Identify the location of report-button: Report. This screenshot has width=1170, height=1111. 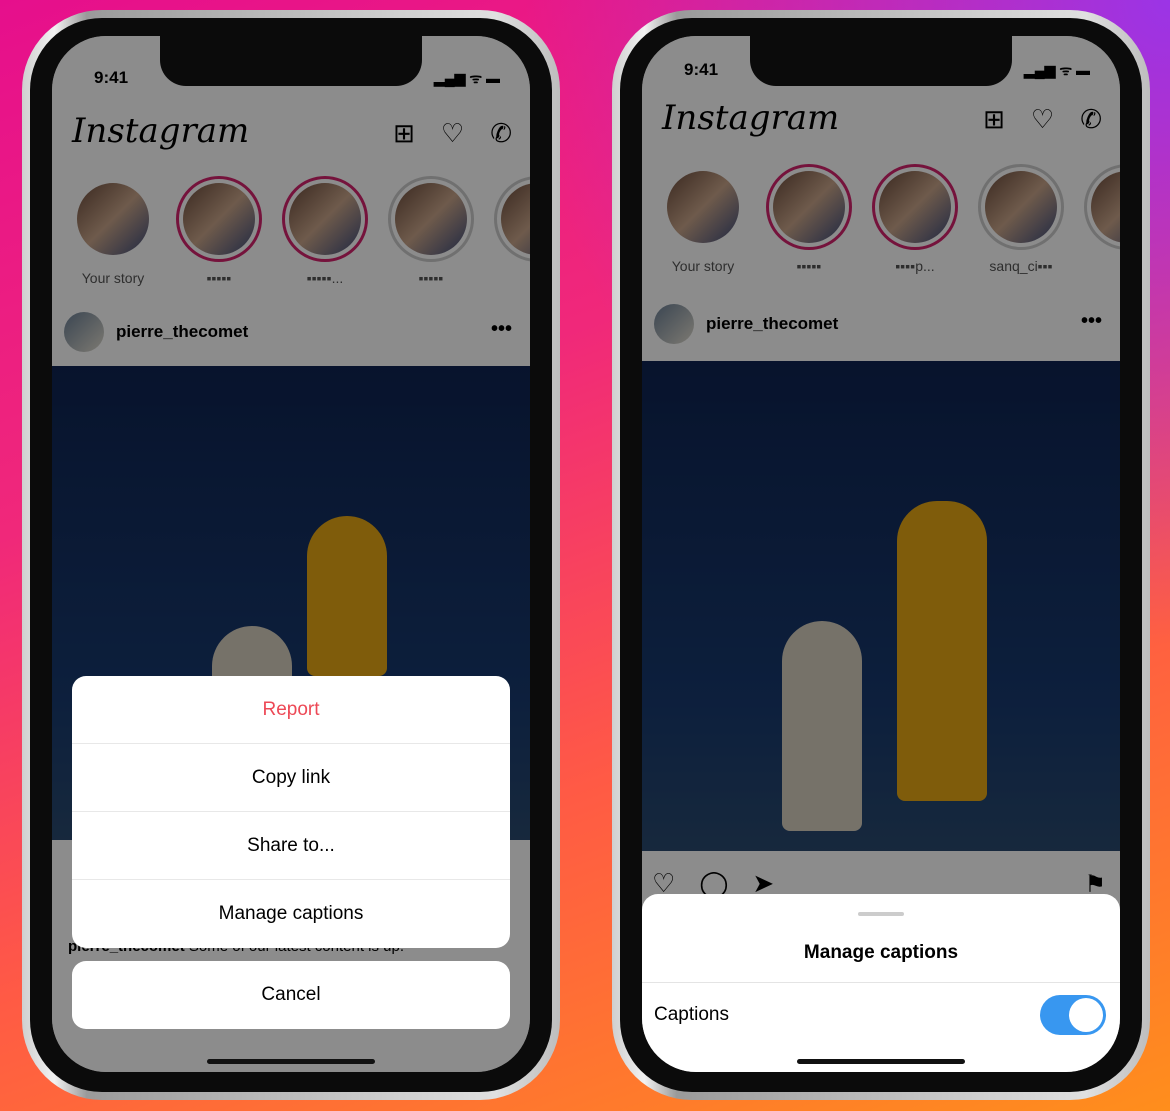
(291, 710).